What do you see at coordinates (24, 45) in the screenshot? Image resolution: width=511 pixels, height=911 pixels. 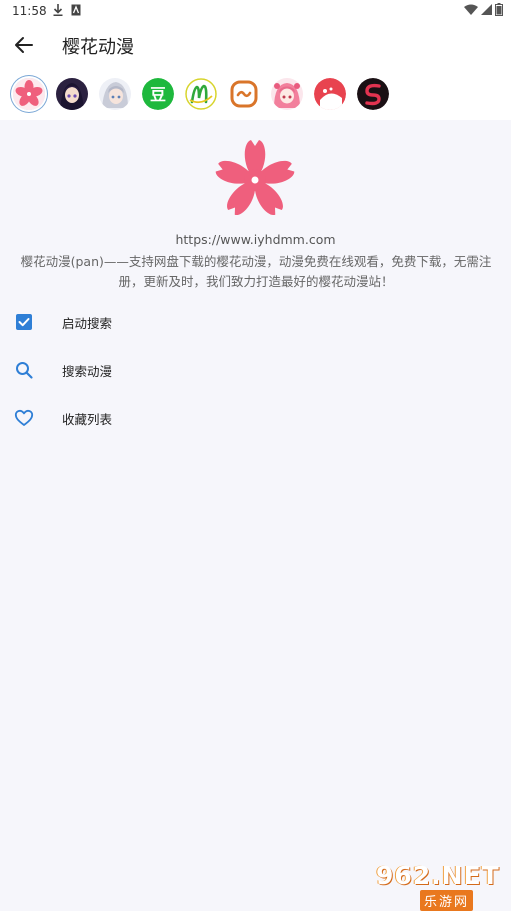 I see `arrow-back-icon` at bounding box center [24, 45].